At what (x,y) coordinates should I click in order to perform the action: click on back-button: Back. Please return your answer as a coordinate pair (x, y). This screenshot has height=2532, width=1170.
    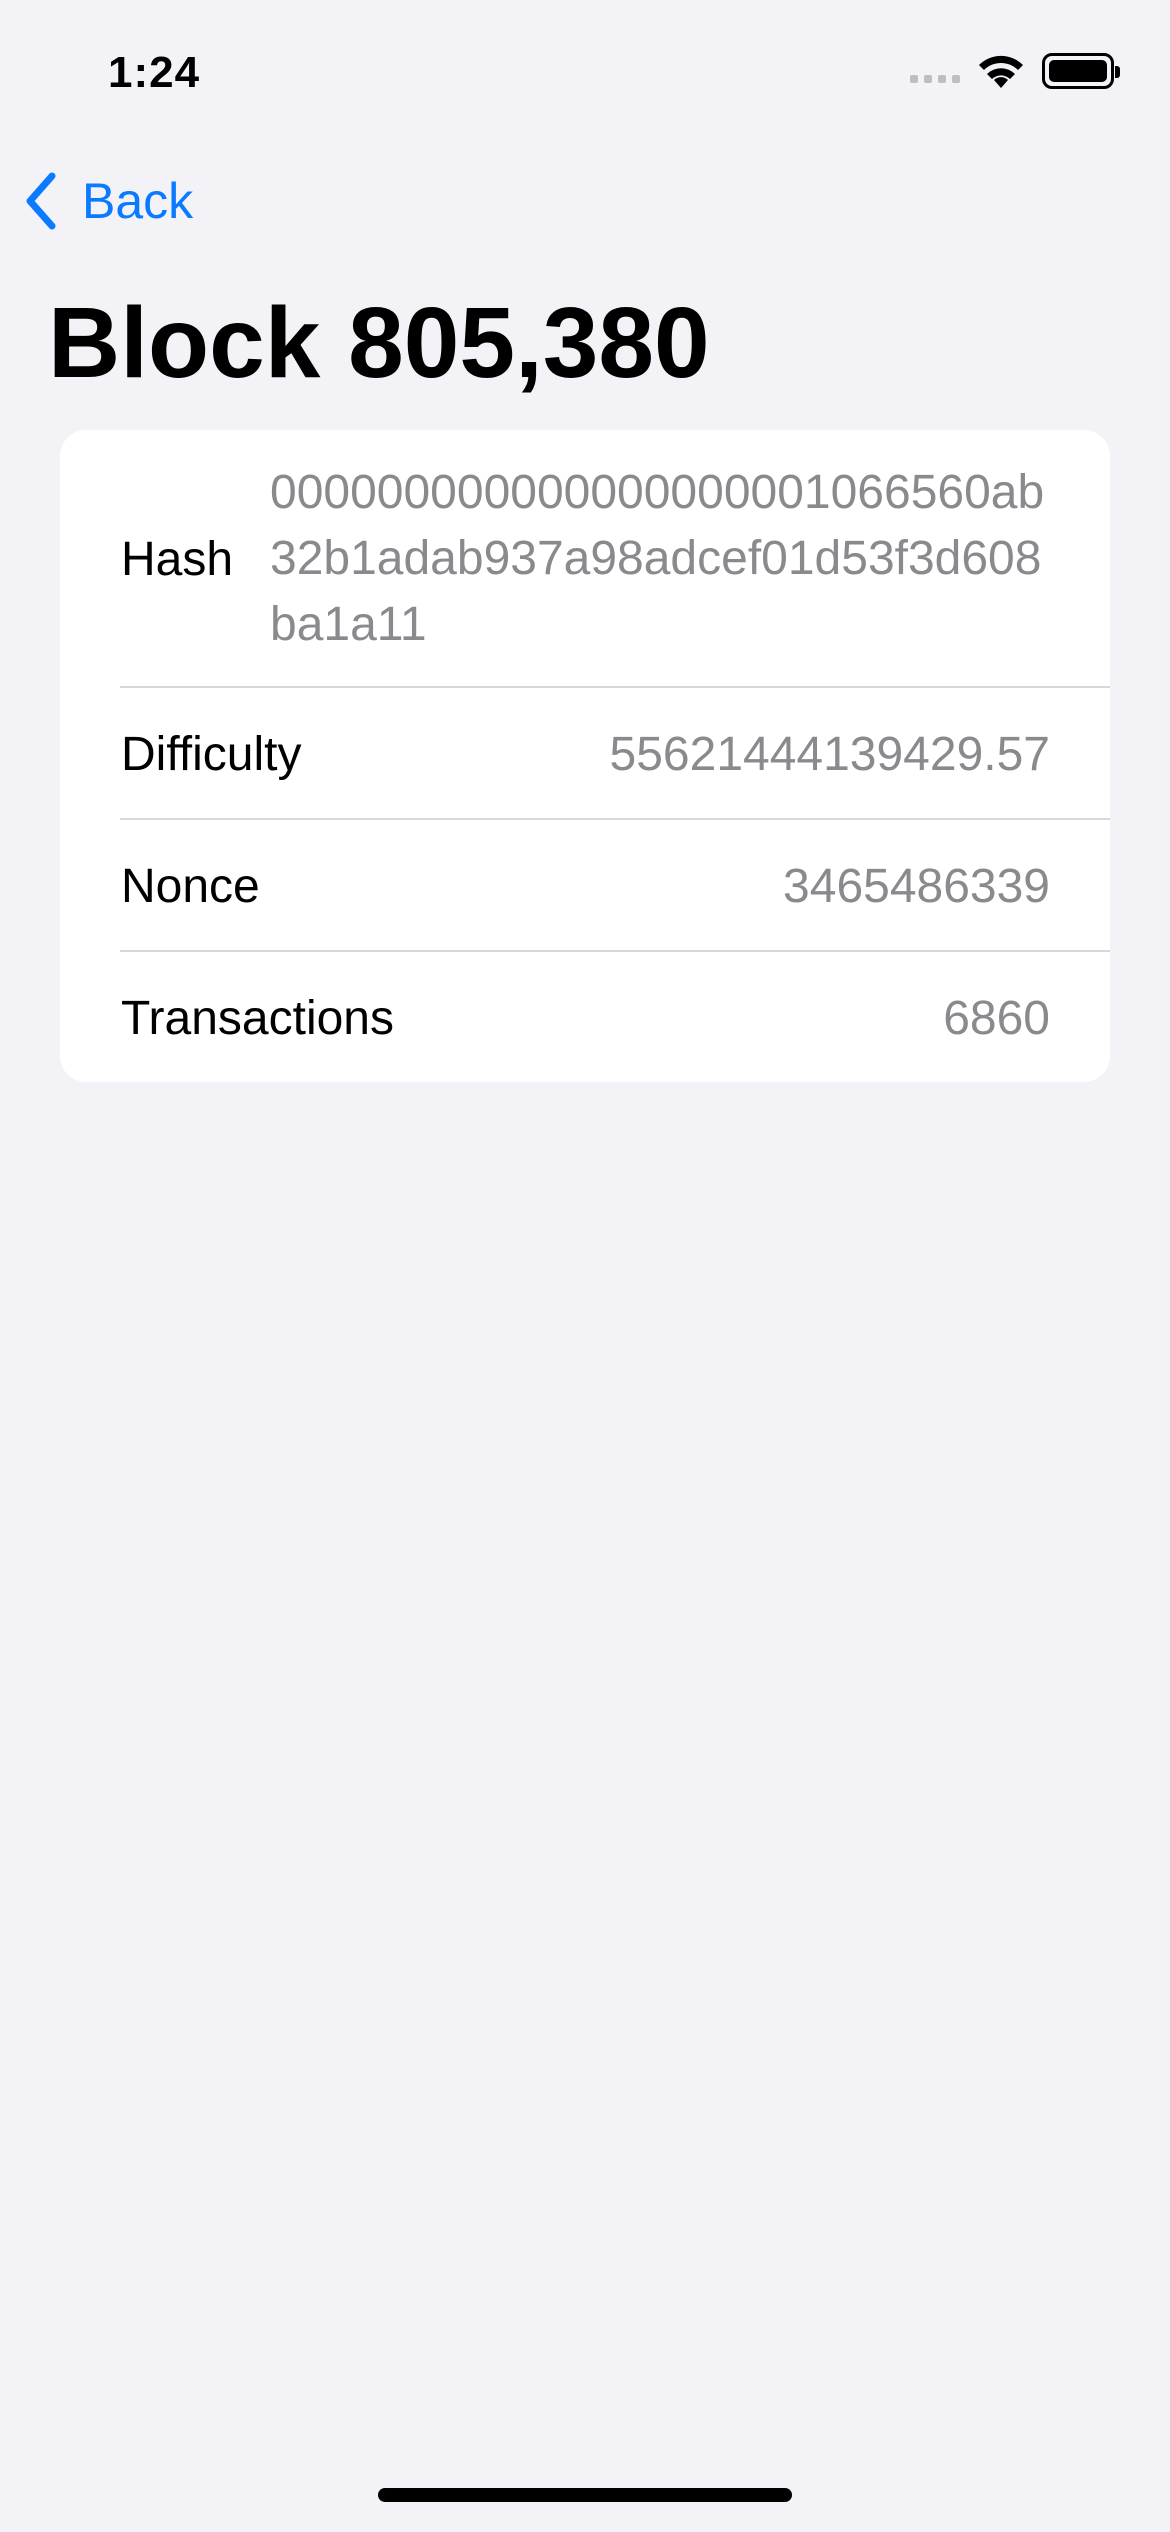
    Looking at the image, I should click on (108, 201).